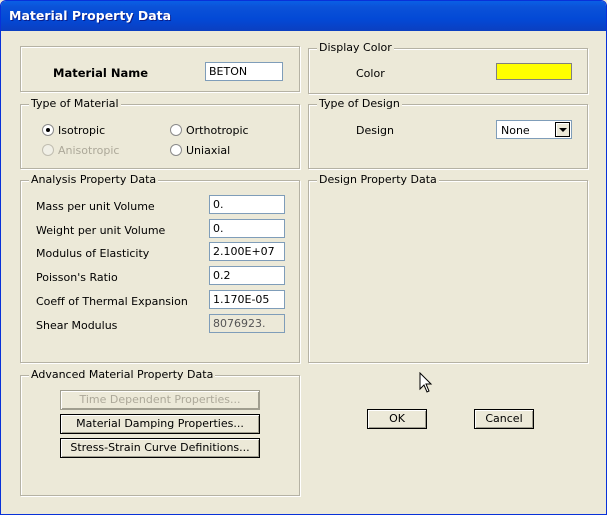 The height and width of the screenshot is (515, 607). I want to click on type-of-design-group: Type of Design Design None, so click(448, 133).